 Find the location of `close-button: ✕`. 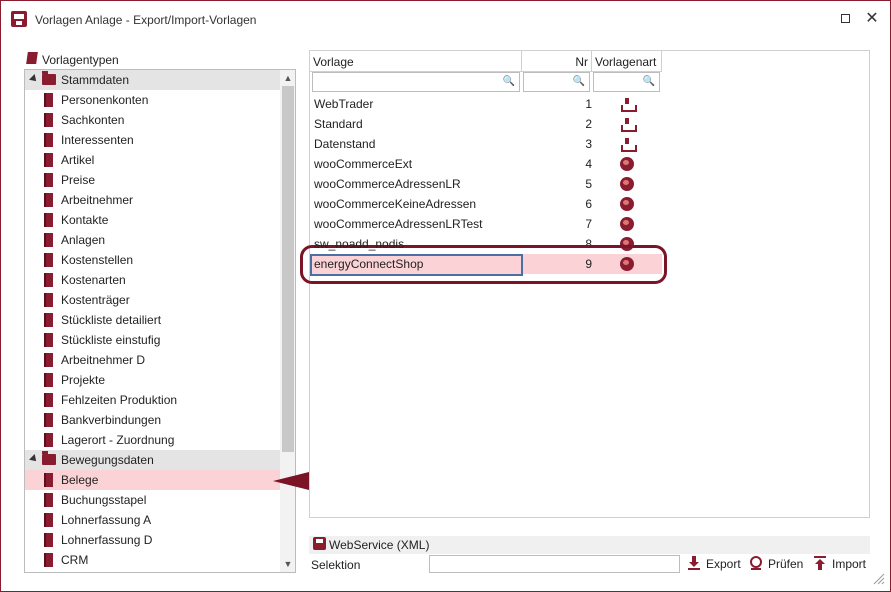

close-button: ✕ is located at coordinates (872, 19).